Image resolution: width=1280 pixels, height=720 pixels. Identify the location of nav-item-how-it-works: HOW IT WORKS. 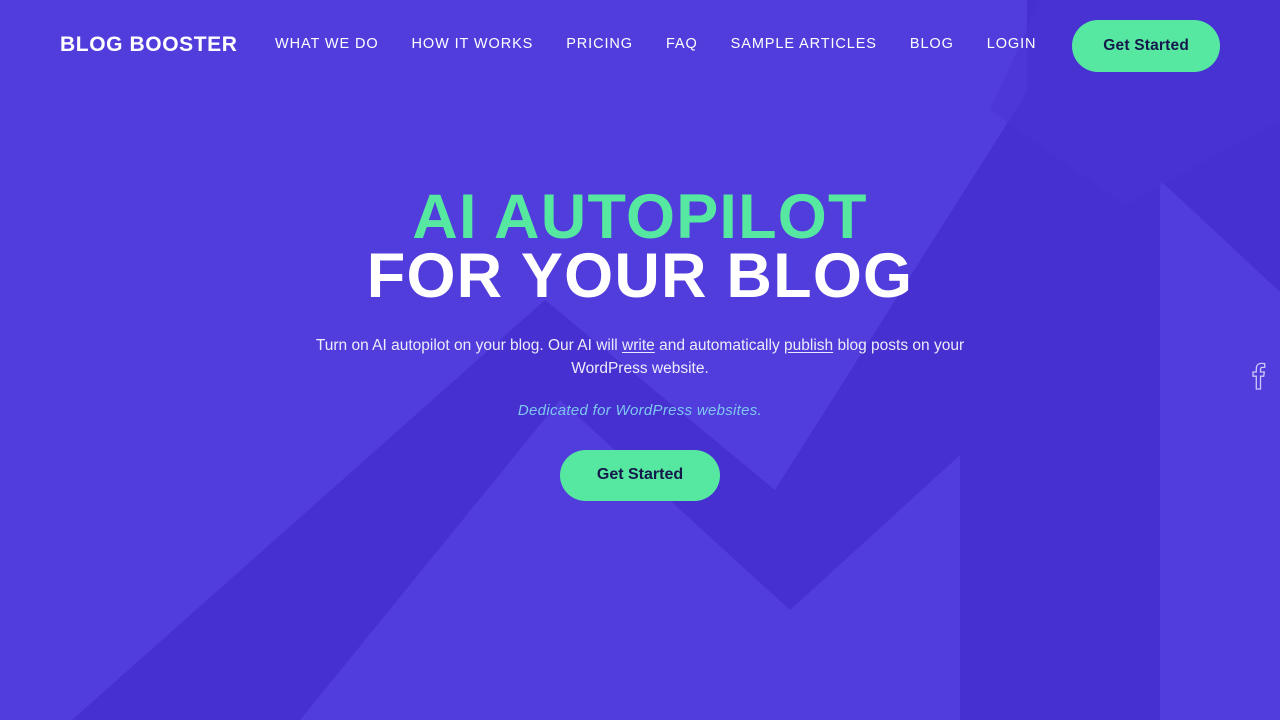
(473, 44).